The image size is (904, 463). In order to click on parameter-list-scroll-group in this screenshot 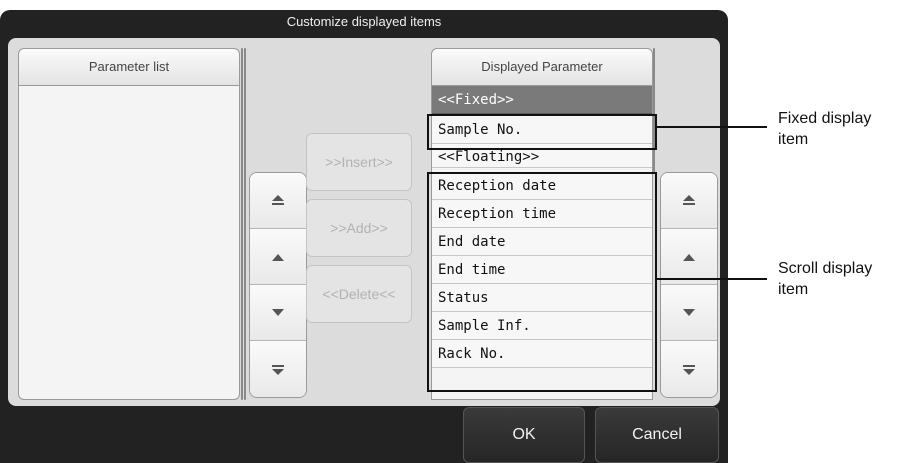, I will do `click(278, 285)`.